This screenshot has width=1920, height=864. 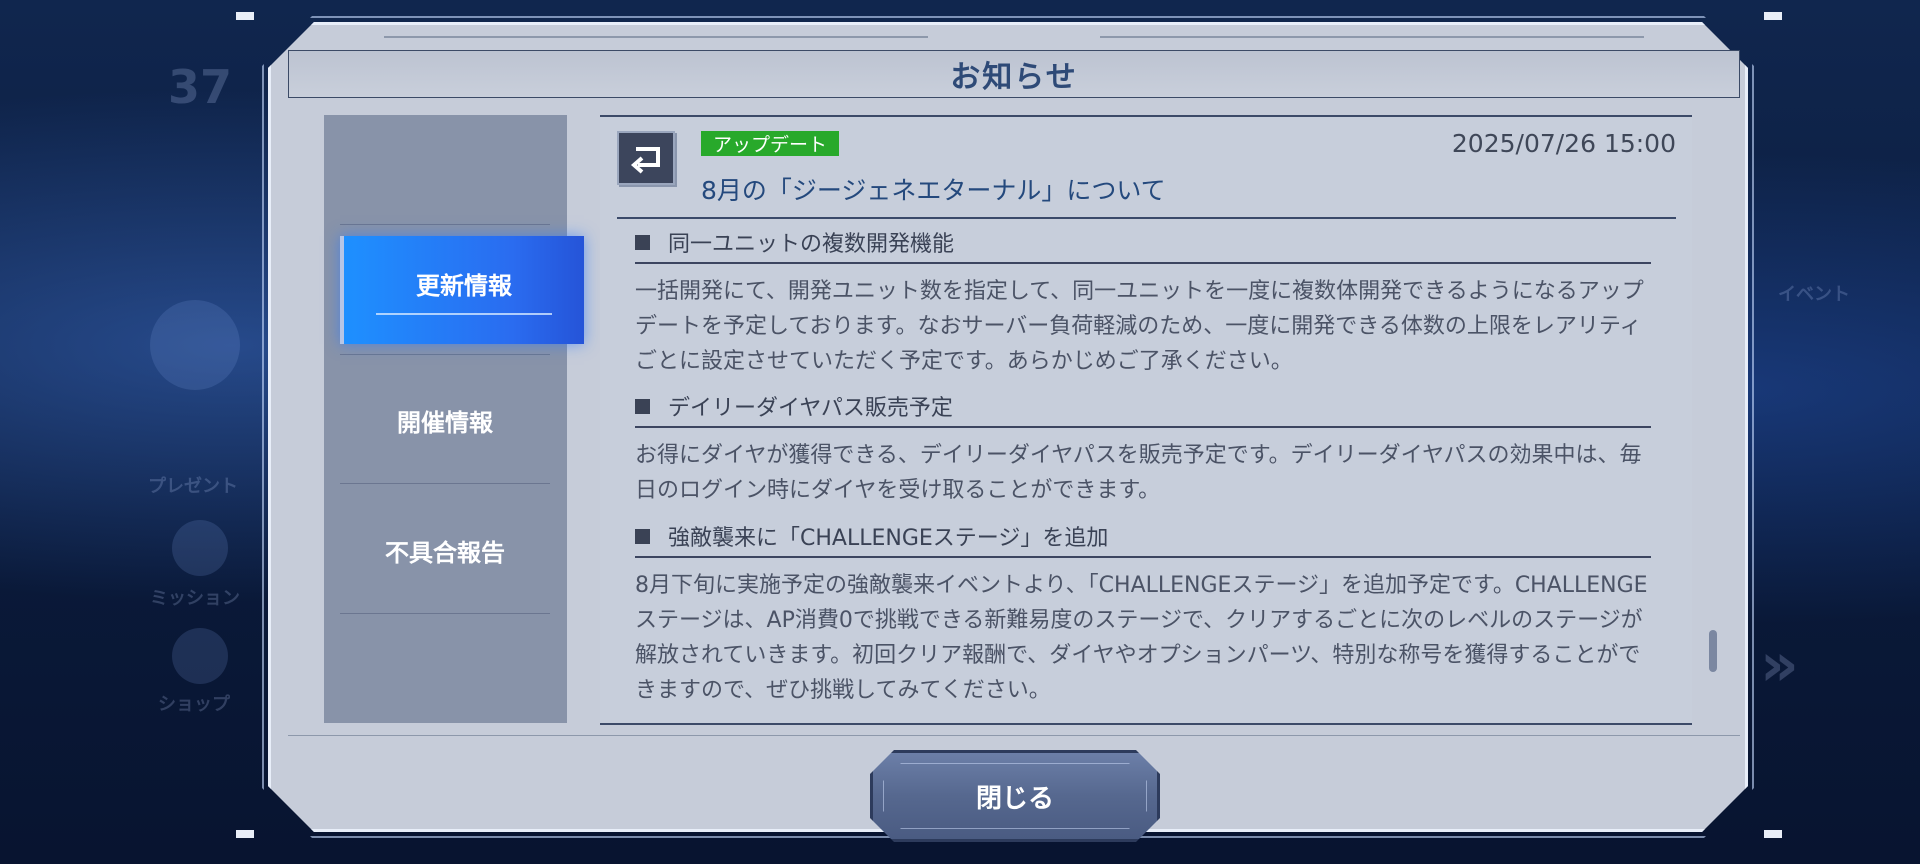 I want to click on bg-mail-icon, so click(x=195, y=345).